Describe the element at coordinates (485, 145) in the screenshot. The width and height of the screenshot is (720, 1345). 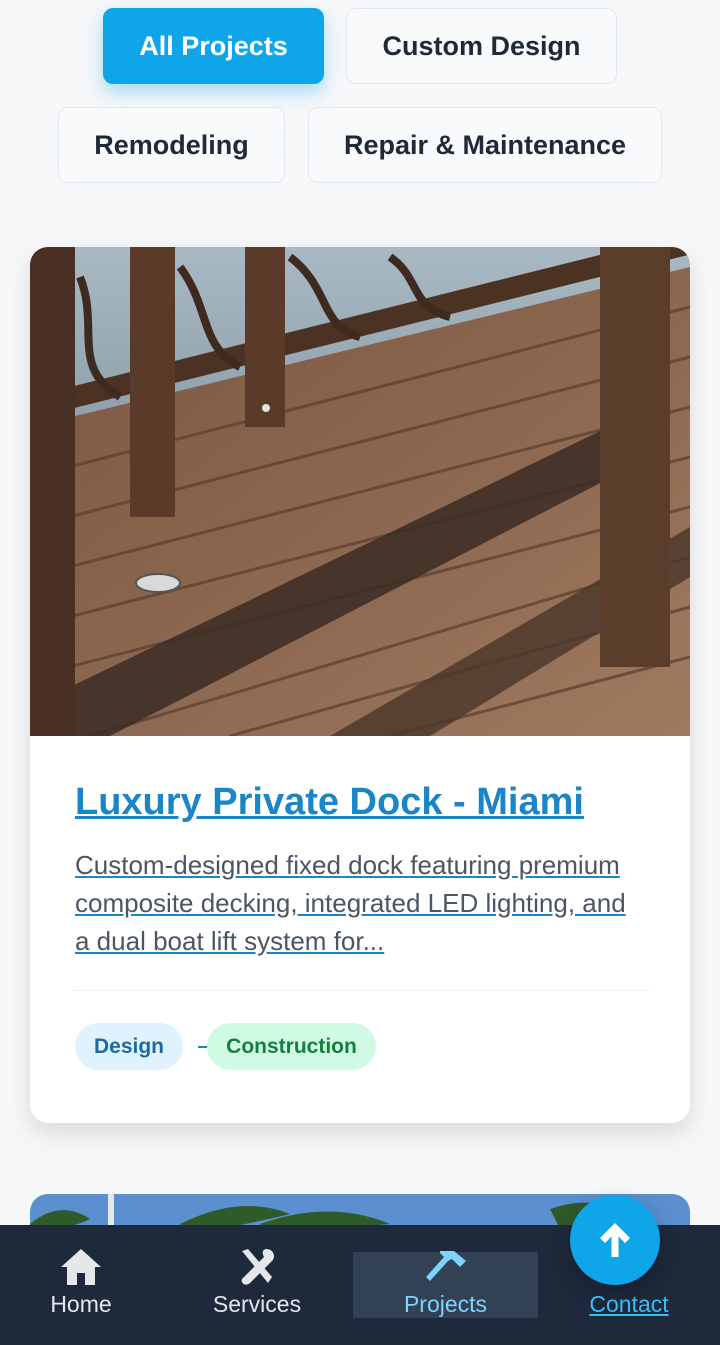
I see `filter-repair-maintenance-button: Repair & Maintenance` at that location.